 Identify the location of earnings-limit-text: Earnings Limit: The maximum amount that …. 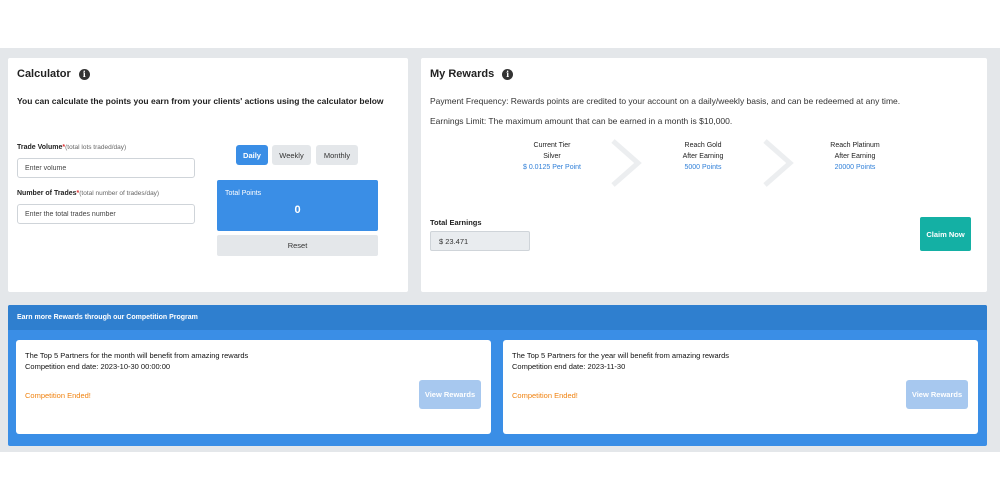
(581, 121).